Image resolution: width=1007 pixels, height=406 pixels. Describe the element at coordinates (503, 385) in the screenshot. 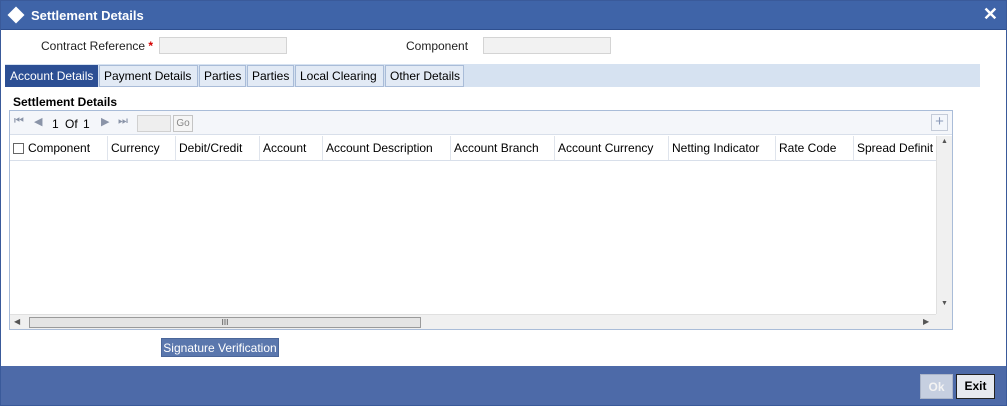

I see `footer-bar: Ok Exit` at that location.